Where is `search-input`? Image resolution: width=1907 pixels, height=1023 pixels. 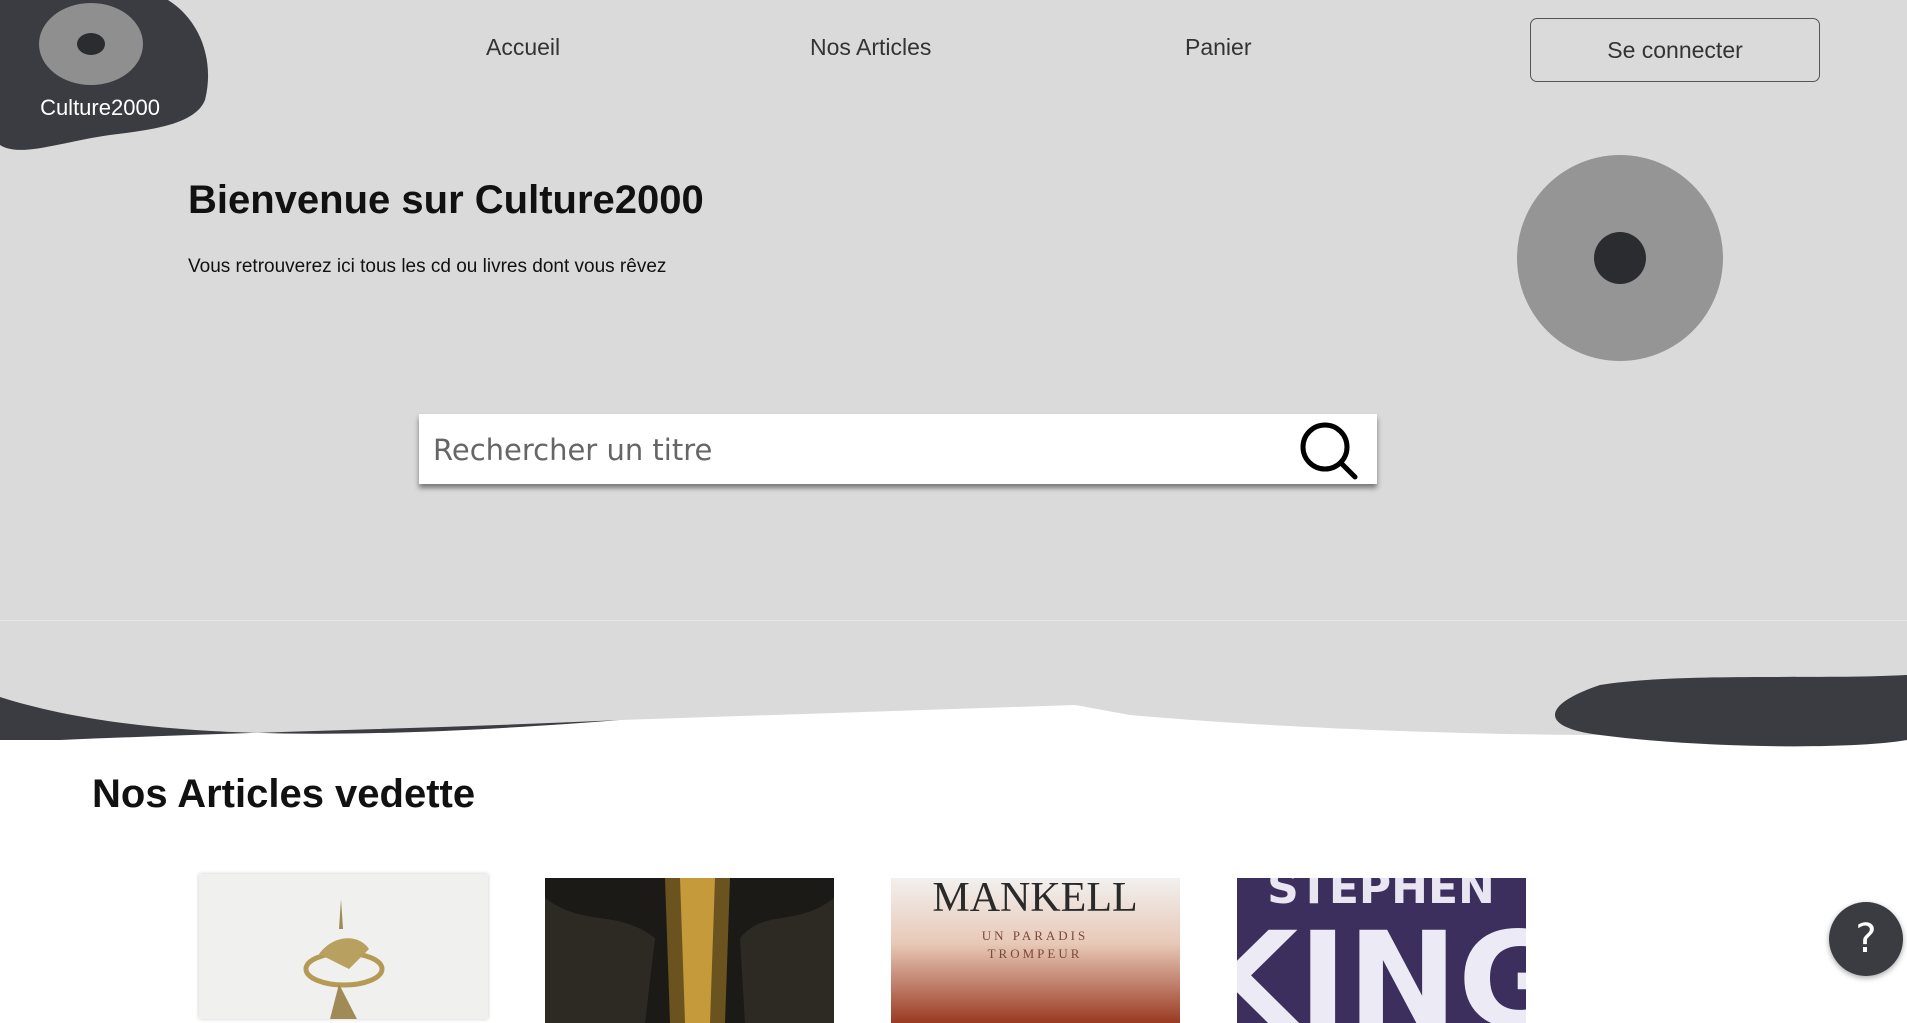 search-input is located at coordinates (853, 450).